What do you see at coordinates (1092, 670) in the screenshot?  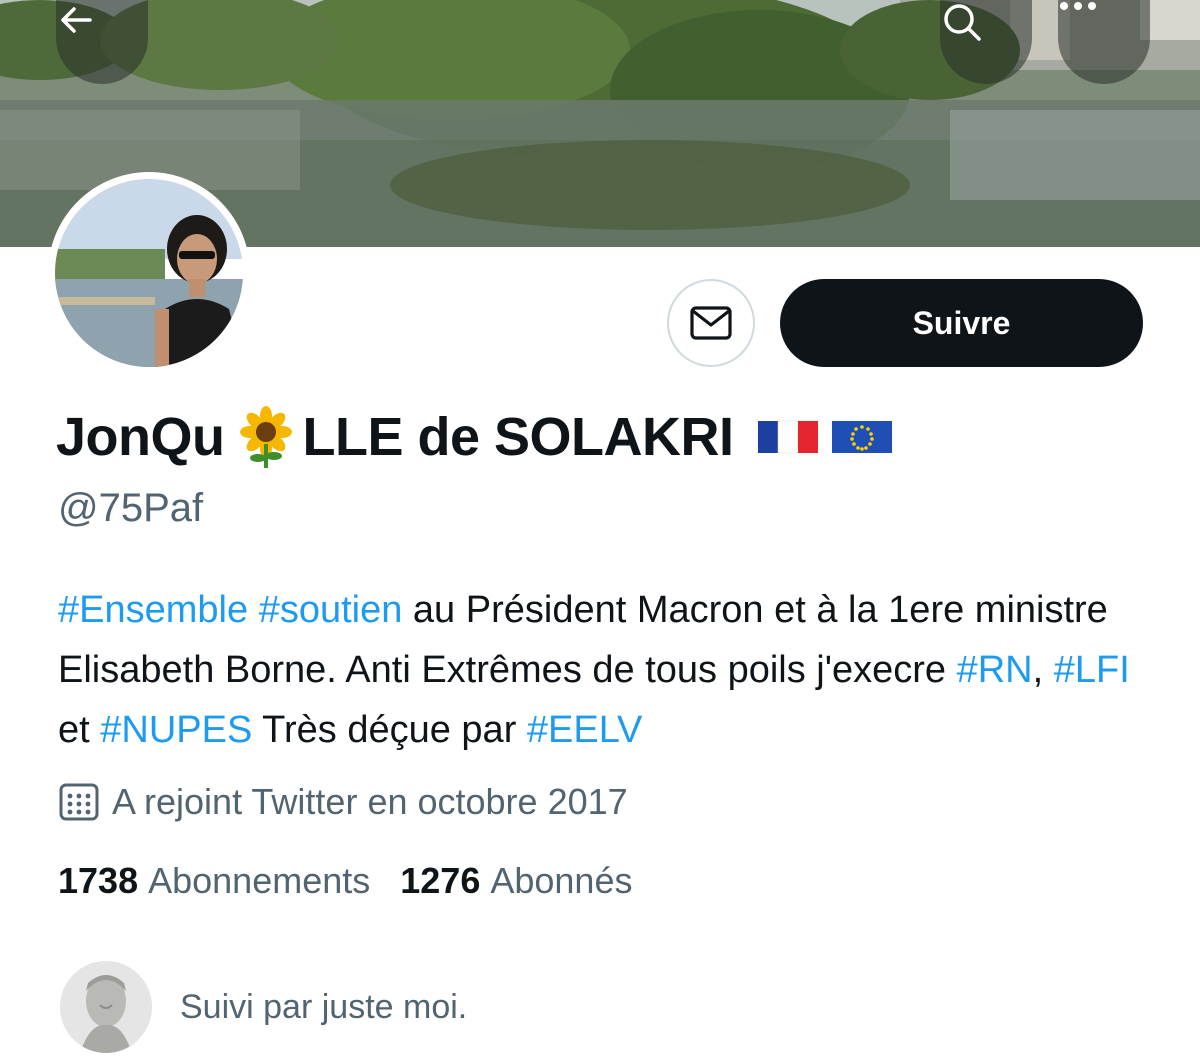 I see `hashtag-link: #LFI` at bounding box center [1092, 670].